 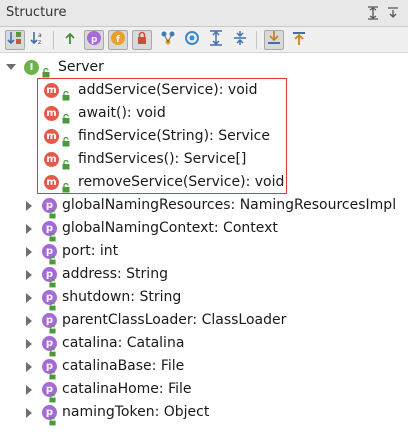 I want to click on panel-title: Structure, so click(x=36, y=12).